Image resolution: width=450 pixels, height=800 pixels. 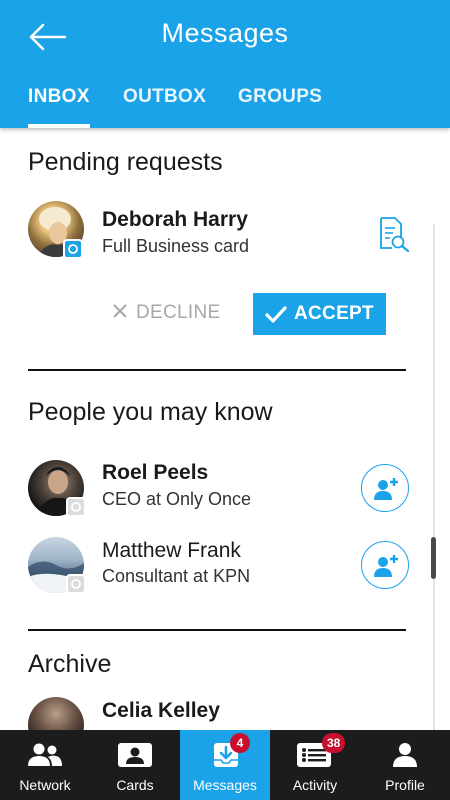 I want to click on accept-button: ACCEPT, so click(x=319, y=314).